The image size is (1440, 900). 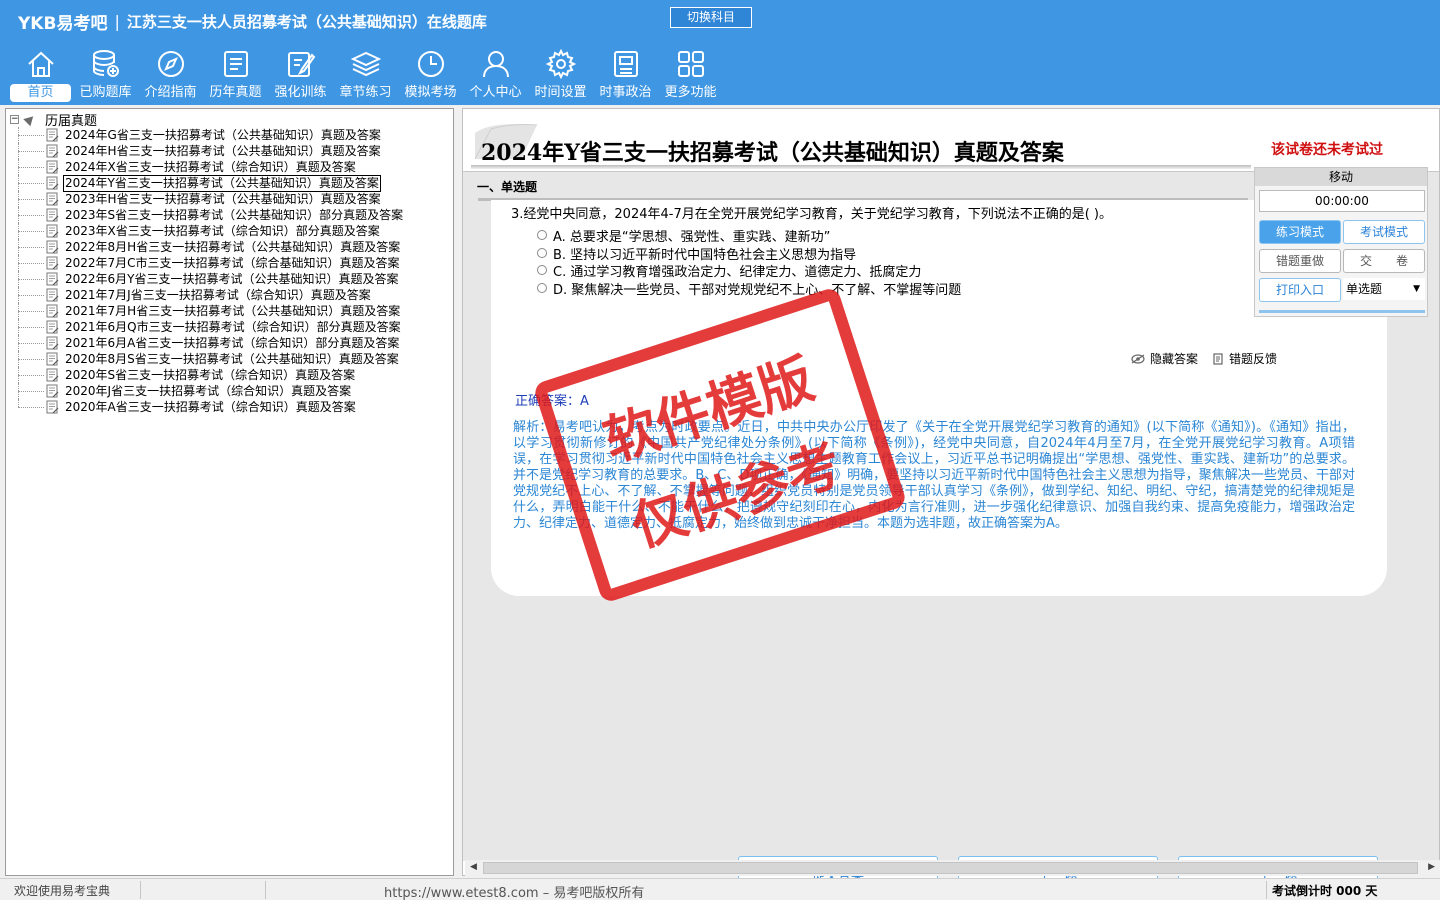 I want to click on tree-item: 2020年A省三支一扶招募考试（综合知识）真题及答案, so click(x=229, y=407).